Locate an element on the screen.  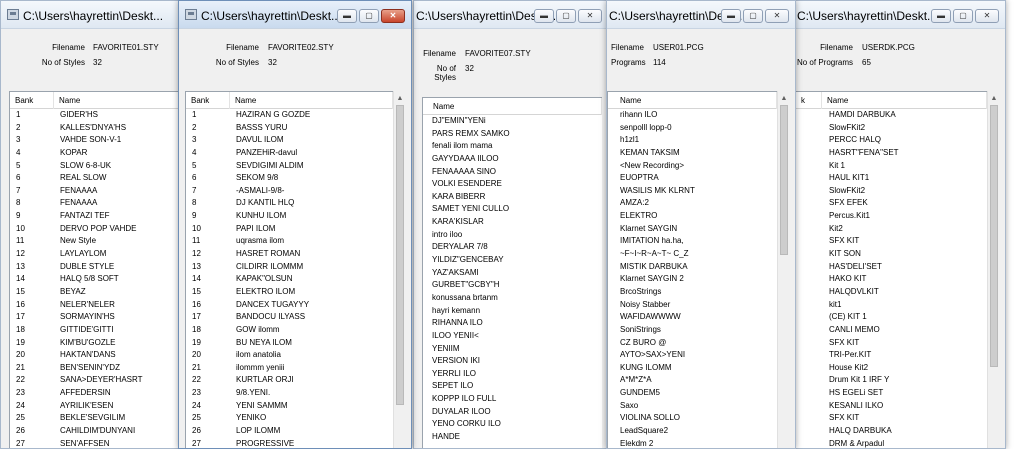
list-item: 22 KURTLAR ORJI is located at coordinates (289, 380).